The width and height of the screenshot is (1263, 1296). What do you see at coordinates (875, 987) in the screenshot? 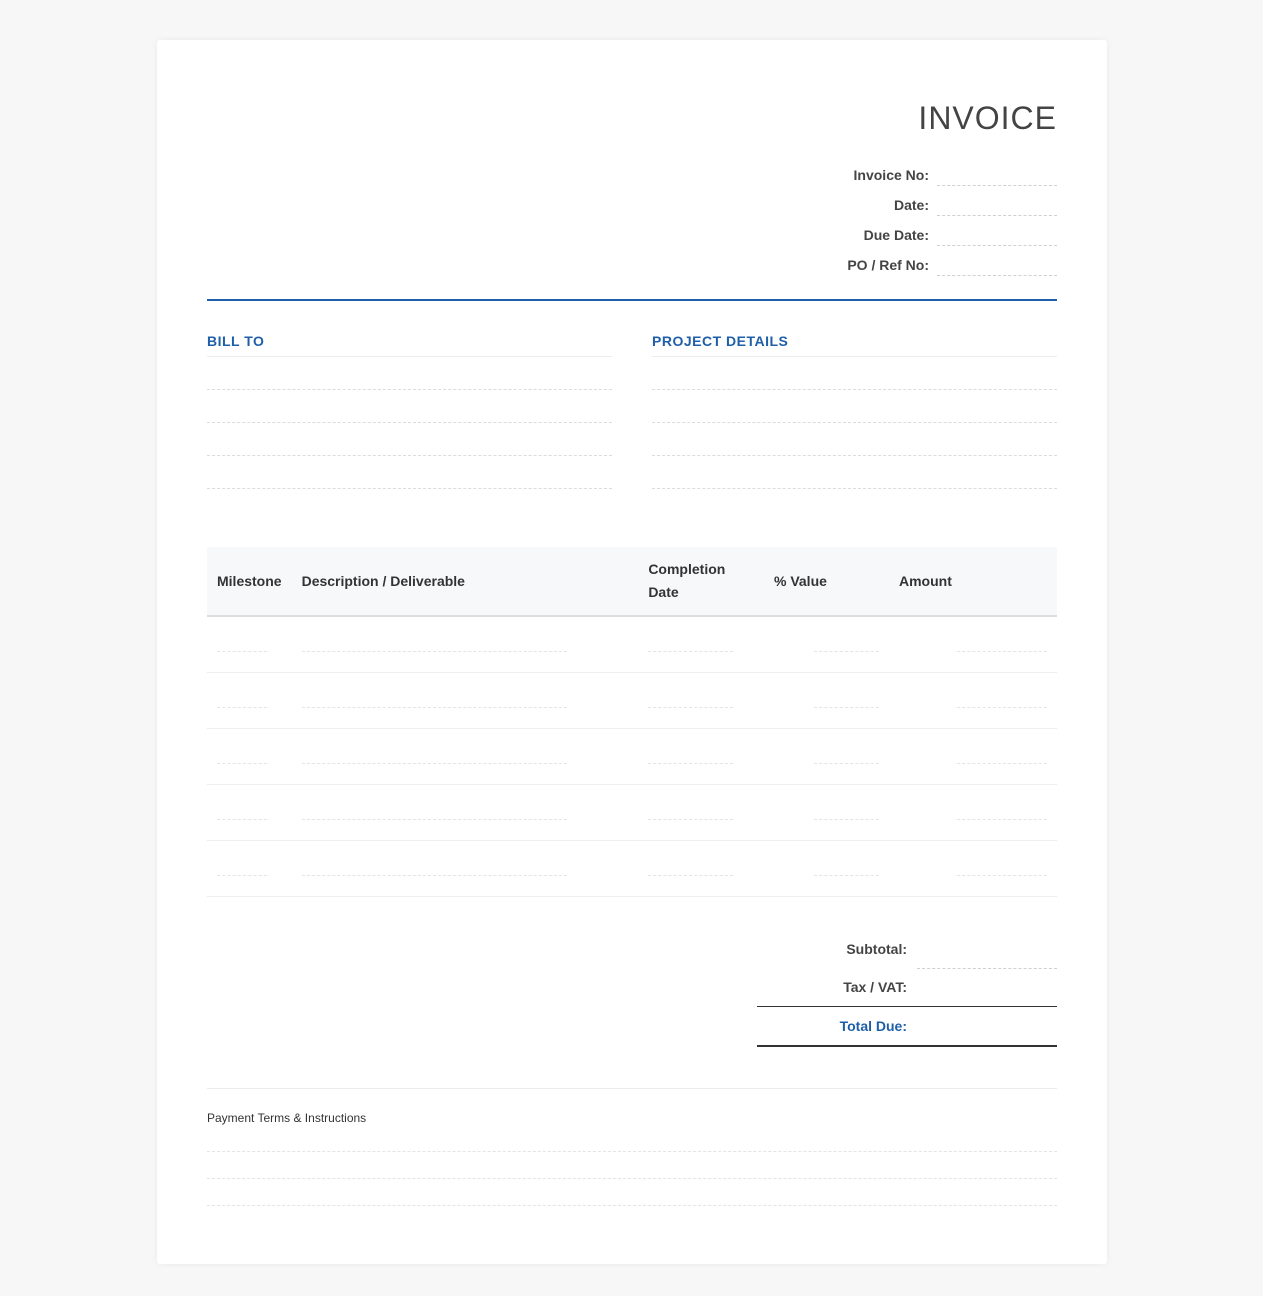
I see `tax-label: Tax / VAT:` at bounding box center [875, 987].